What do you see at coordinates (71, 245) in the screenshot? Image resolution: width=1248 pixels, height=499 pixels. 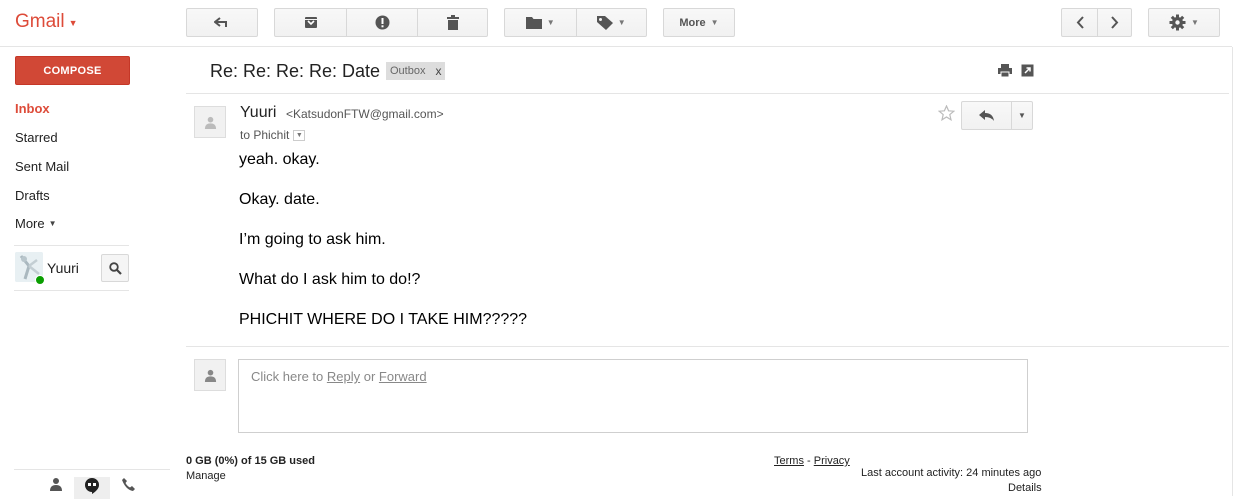 I see `nav-divider` at bounding box center [71, 245].